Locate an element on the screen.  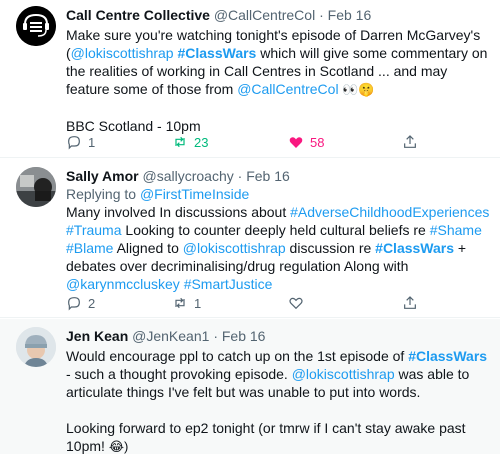
retweet-count: 1 is located at coordinates (198, 303).